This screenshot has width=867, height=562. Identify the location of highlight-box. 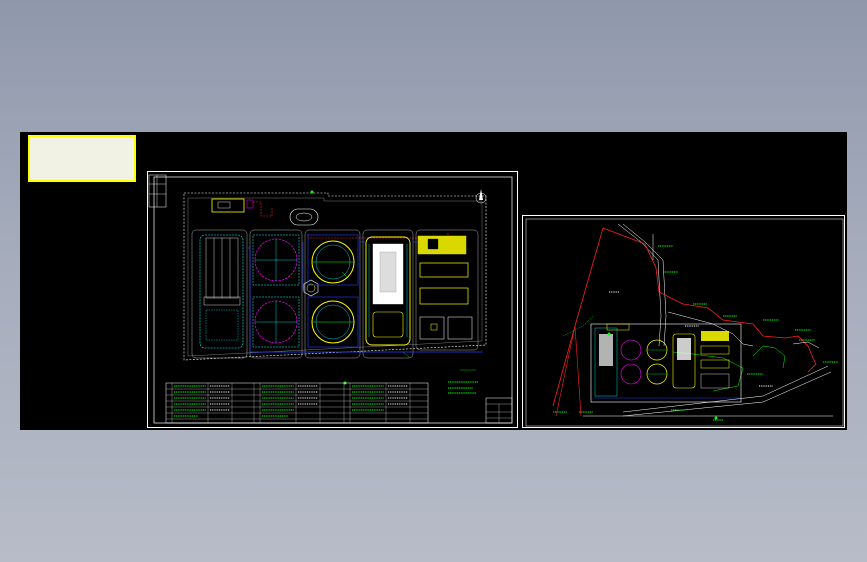
(82, 158).